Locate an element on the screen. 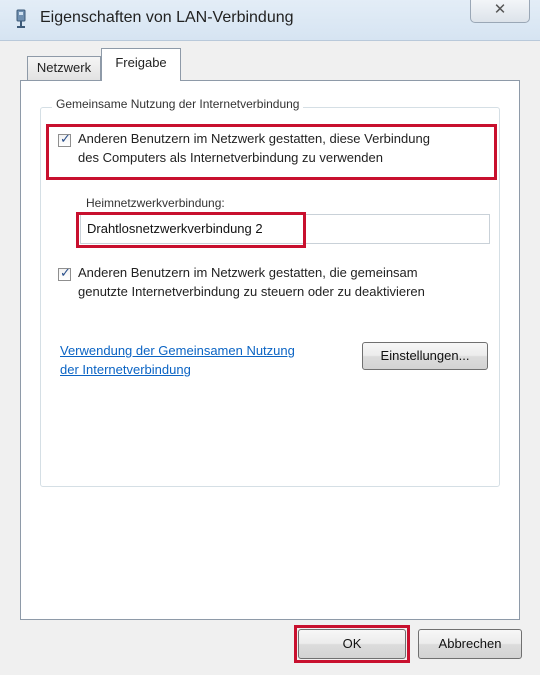 The height and width of the screenshot is (675, 540). home-network-label: Heimnetzwerkverbindung: is located at coordinates (155, 203).